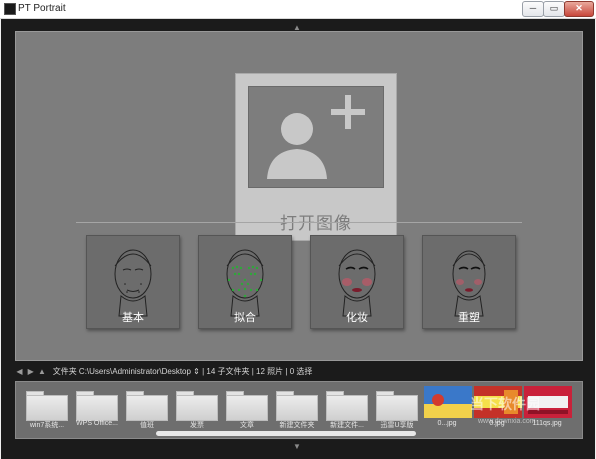  What do you see at coordinates (448, 402) in the screenshot?
I see `photo-thumbnail` at bounding box center [448, 402].